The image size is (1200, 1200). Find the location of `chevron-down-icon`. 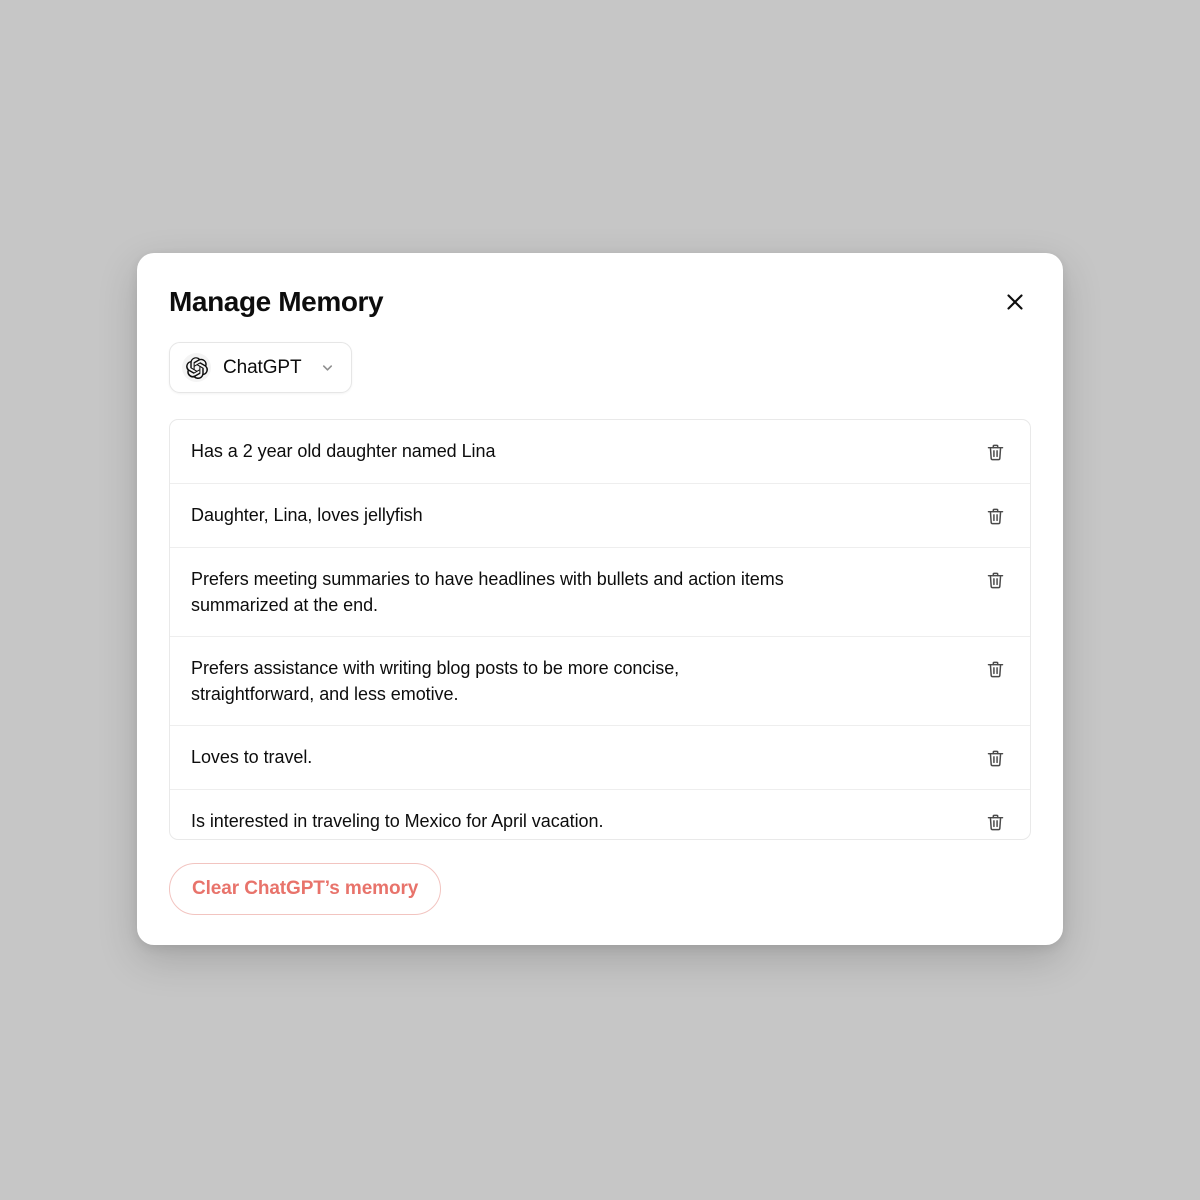

chevron-down-icon is located at coordinates (327, 367).